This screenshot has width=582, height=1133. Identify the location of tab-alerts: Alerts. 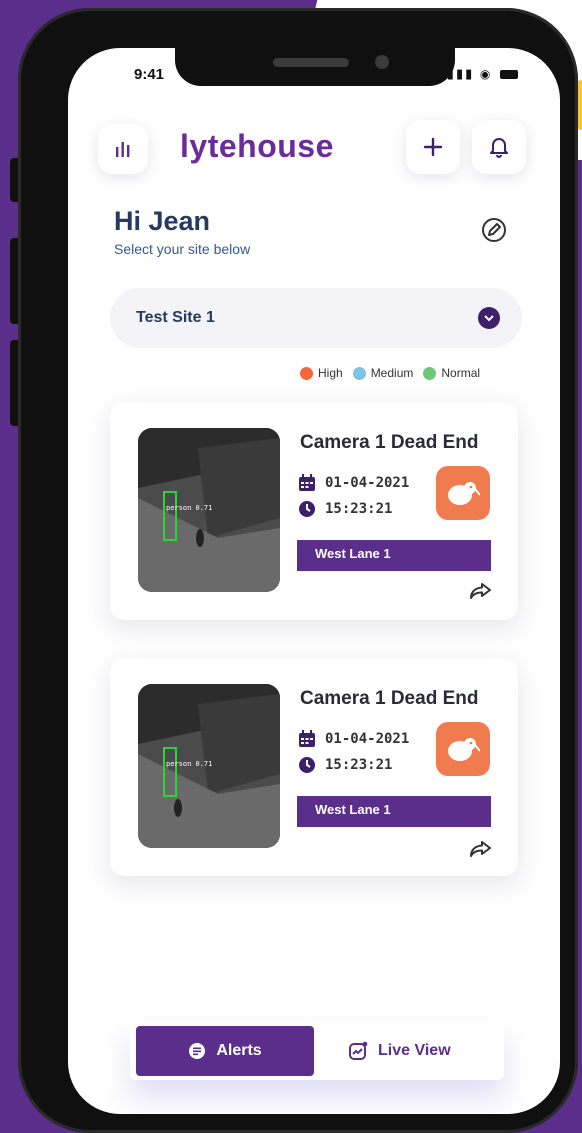
(225, 1051).